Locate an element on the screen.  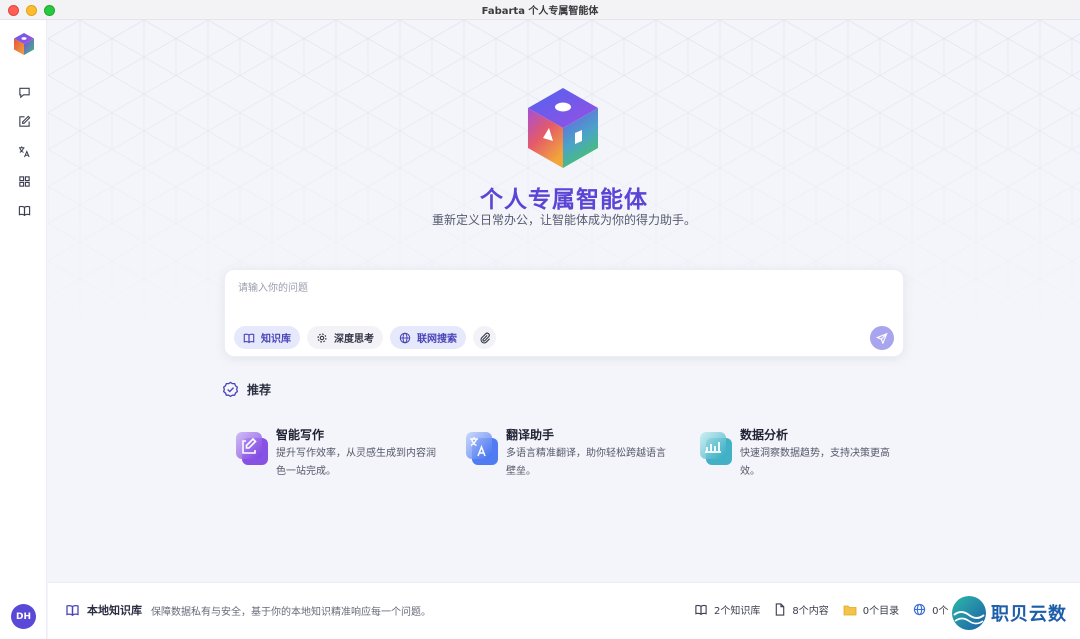
recommend-header: 推荐 is located at coordinates (246, 389).